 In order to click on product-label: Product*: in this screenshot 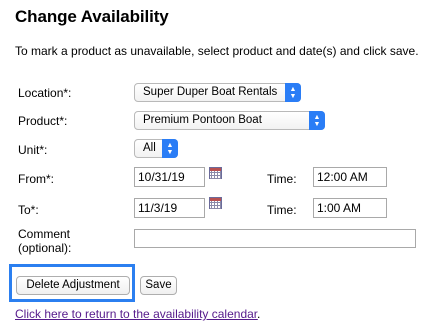, I will do `click(43, 121)`.